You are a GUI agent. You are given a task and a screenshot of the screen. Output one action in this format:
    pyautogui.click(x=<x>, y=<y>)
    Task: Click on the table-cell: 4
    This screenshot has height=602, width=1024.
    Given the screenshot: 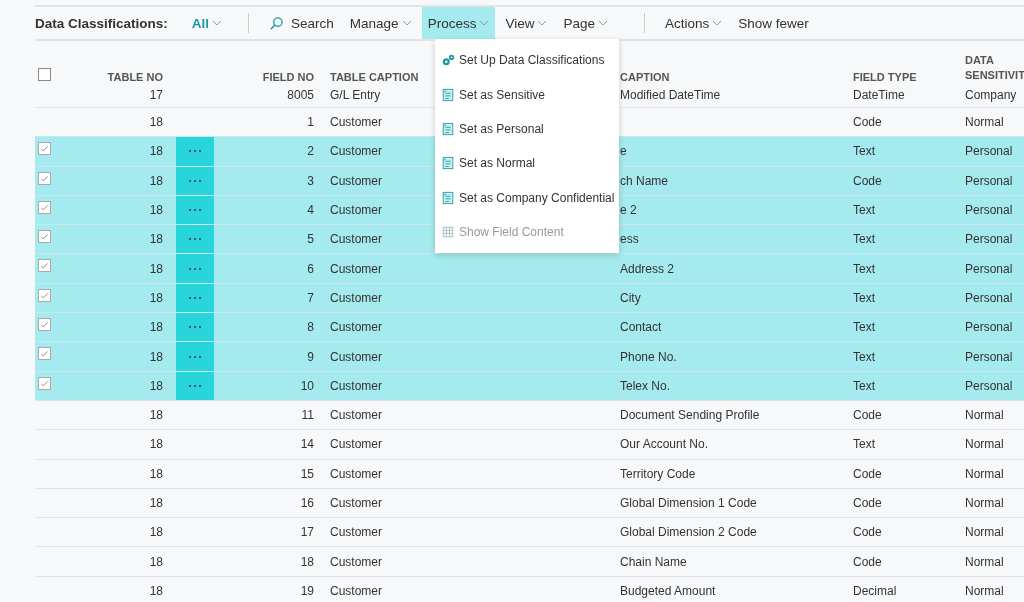 What is the action you would take?
    pyautogui.click(x=310, y=210)
    